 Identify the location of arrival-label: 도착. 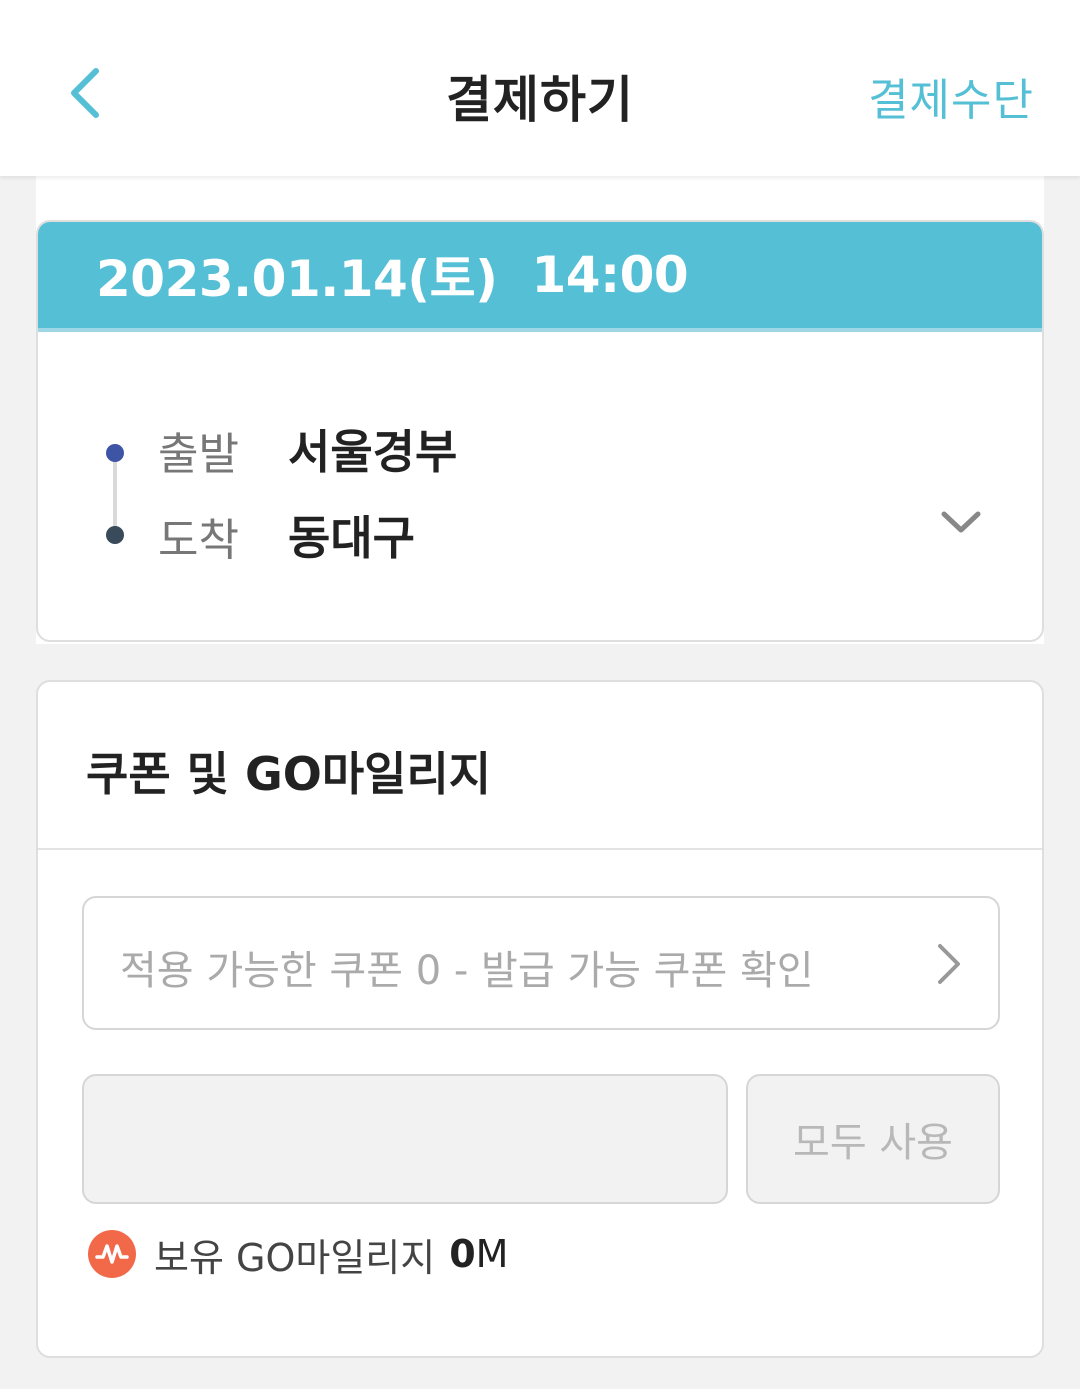
(198, 540).